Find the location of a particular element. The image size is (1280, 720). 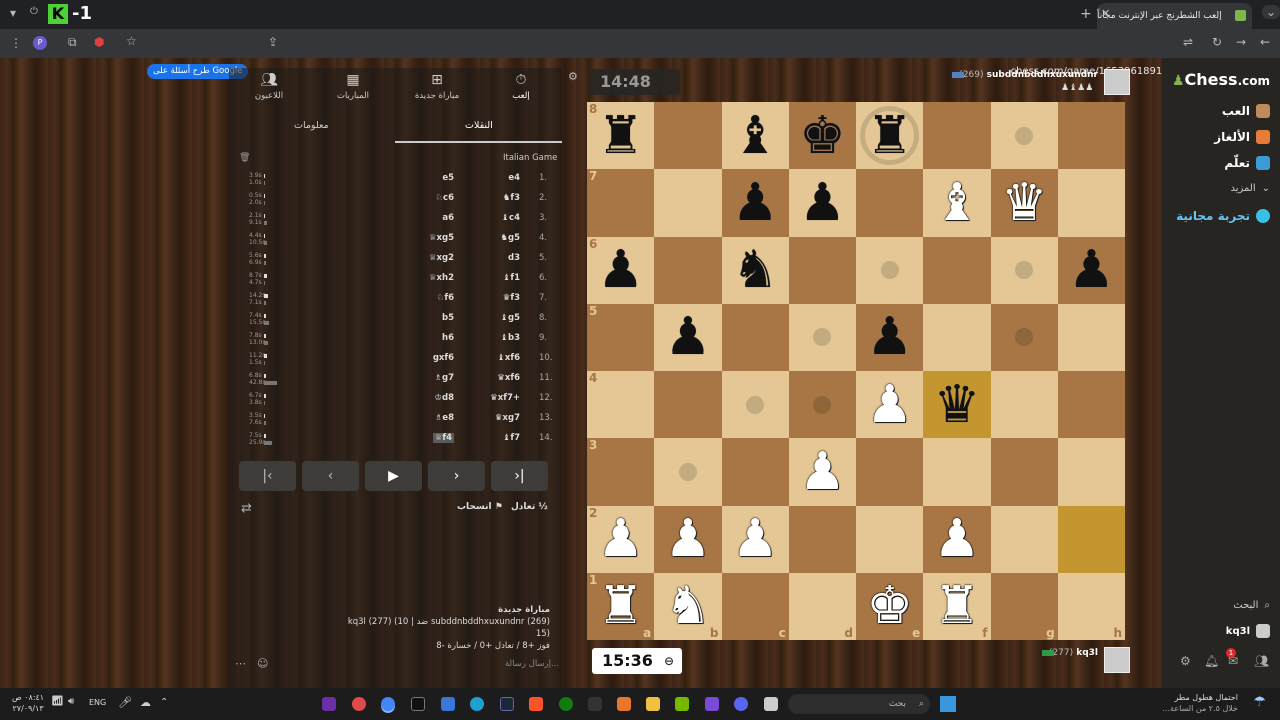

black-move: ♘c6 is located at coordinates (444, 198).